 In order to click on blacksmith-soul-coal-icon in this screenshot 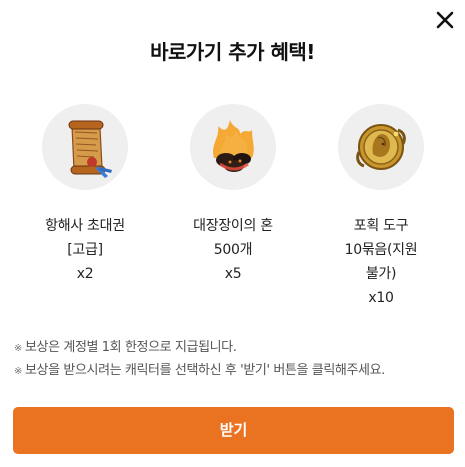, I will do `click(233, 147)`.